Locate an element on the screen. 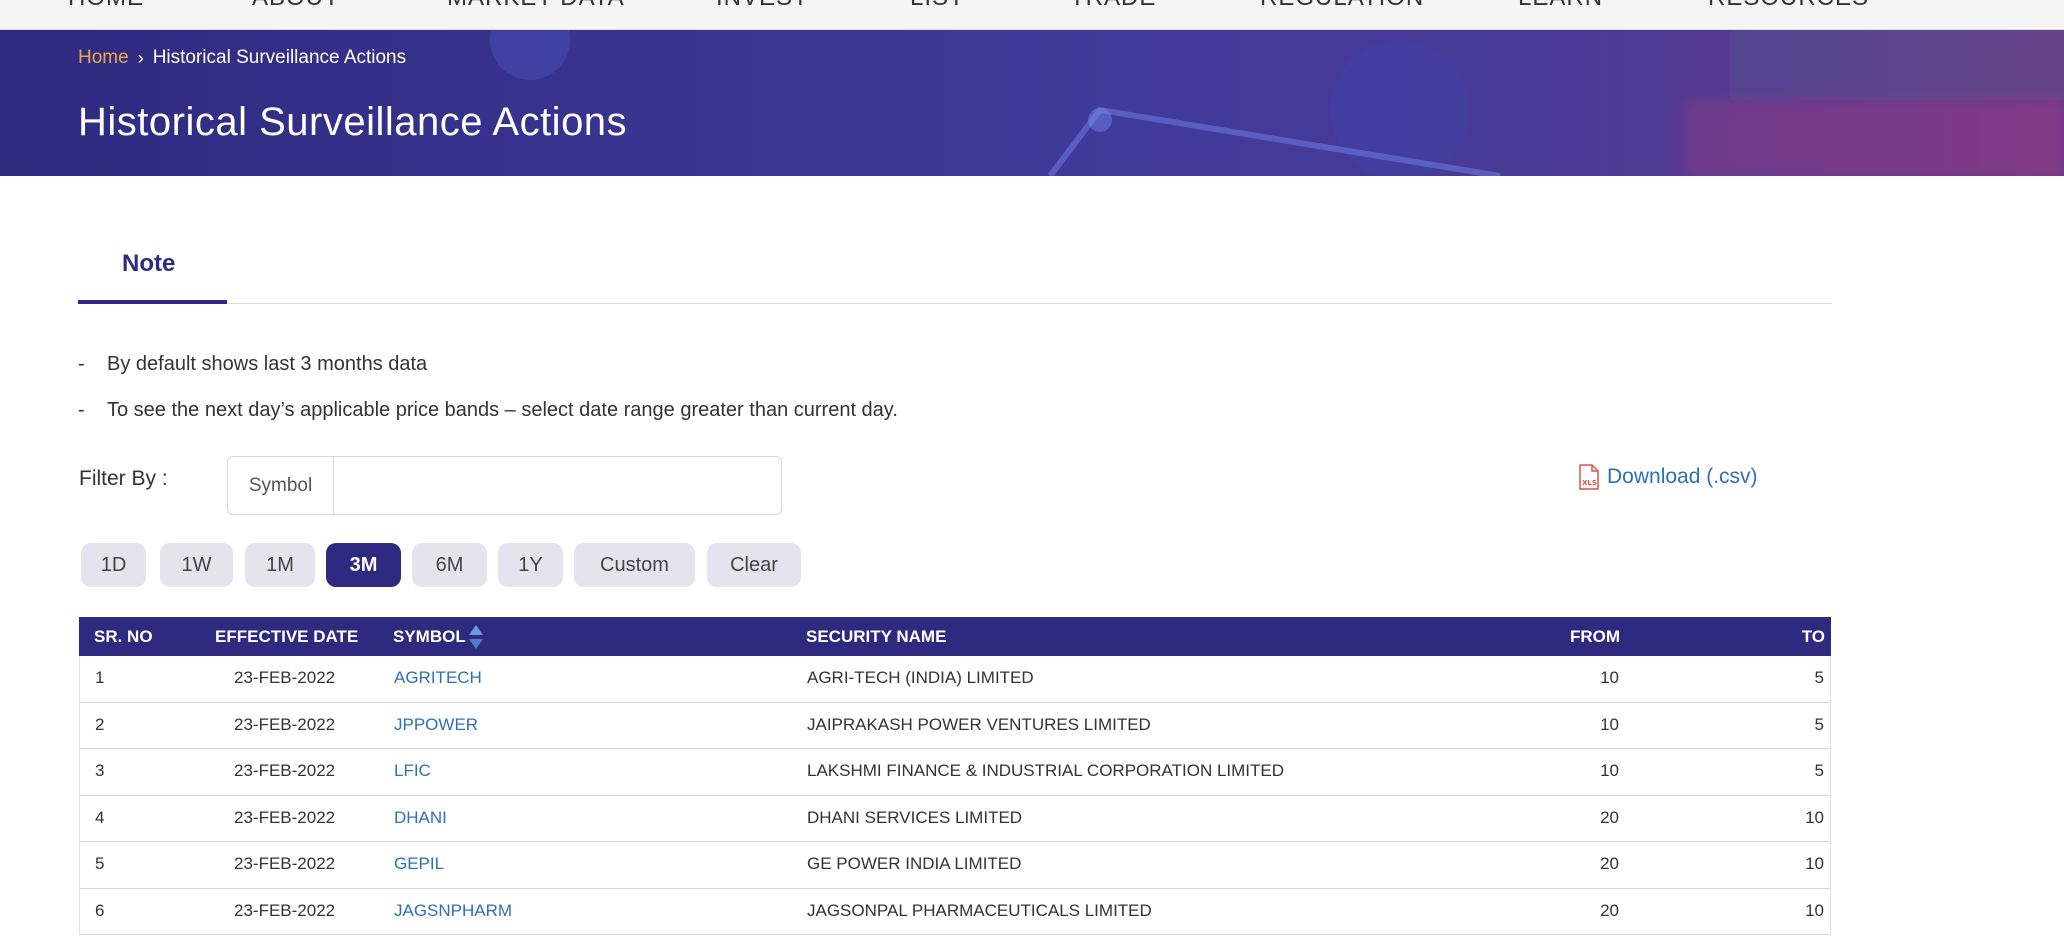 Image resolution: width=2064 pixels, height=942 pixels. header-to: TO is located at coordinates (1813, 636).